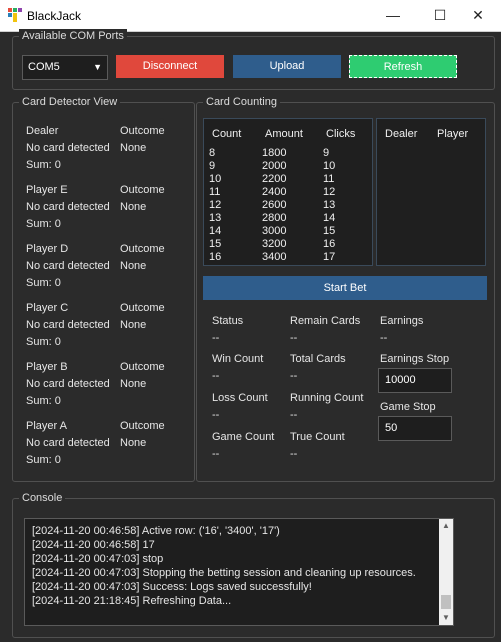  Describe the element at coordinates (228, 321) in the screenshot. I see `status-label: Status` at that location.